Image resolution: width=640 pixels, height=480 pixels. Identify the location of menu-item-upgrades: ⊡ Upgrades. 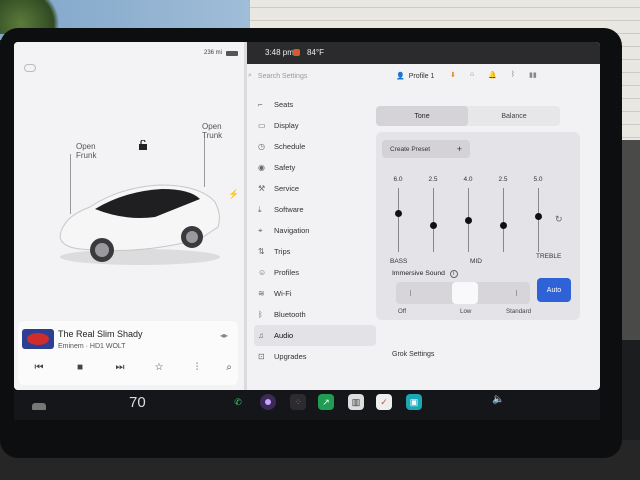
(315, 356).